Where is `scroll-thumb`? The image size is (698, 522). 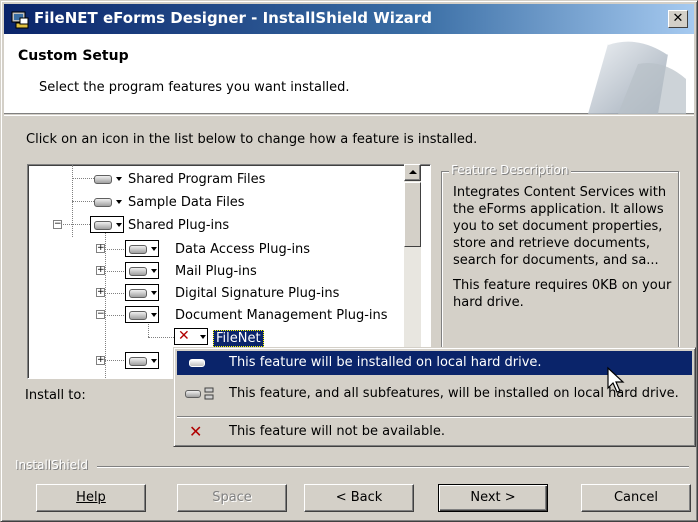
scroll-thumb is located at coordinates (412, 214).